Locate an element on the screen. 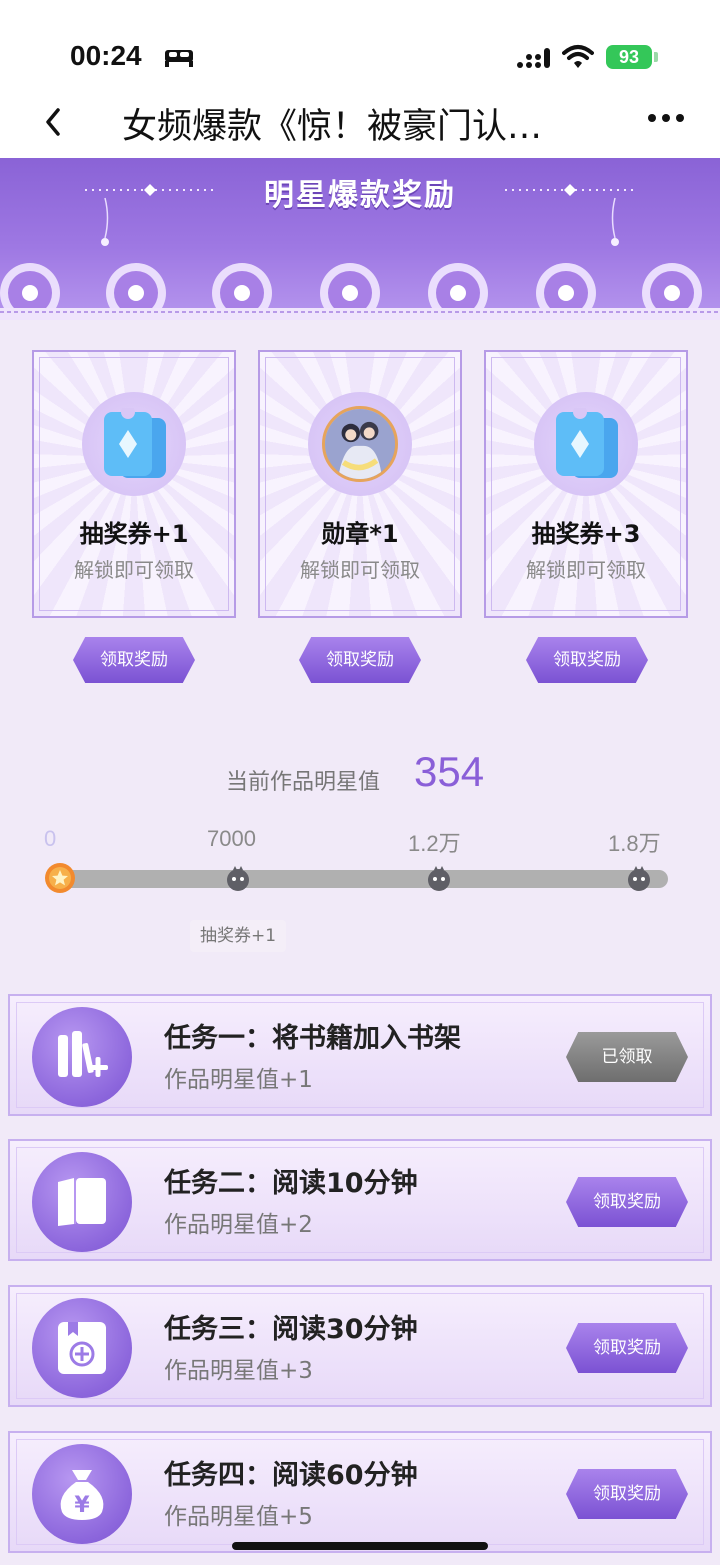 Image resolution: width=720 pixels, height=1565 pixels. wifi-icon is located at coordinates (578, 56).